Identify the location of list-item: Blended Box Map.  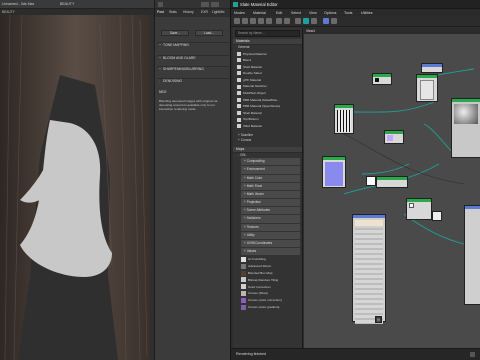
(267, 273).